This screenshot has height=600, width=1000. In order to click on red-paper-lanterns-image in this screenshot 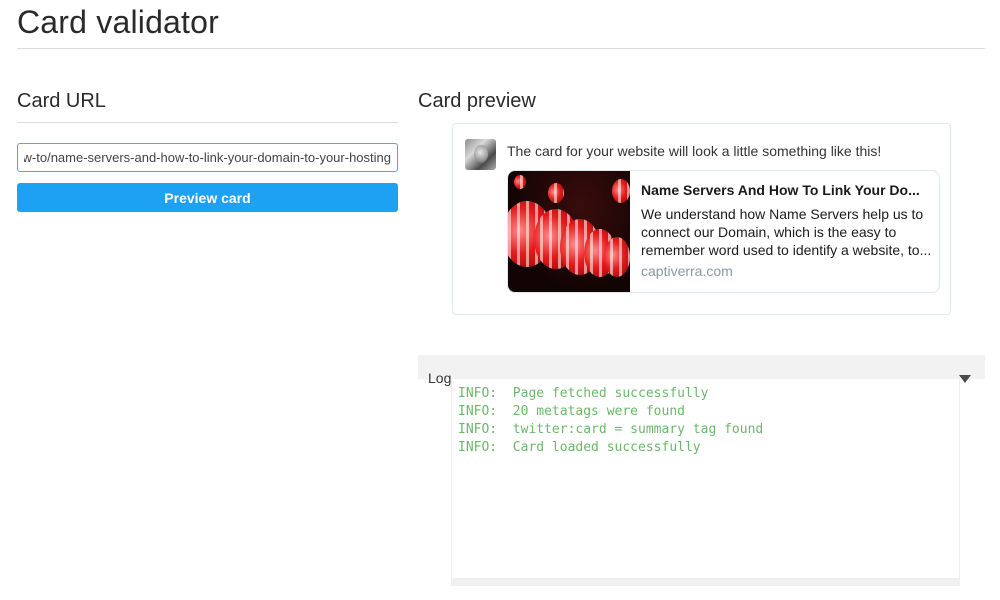, I will do `click(569, 231)`.